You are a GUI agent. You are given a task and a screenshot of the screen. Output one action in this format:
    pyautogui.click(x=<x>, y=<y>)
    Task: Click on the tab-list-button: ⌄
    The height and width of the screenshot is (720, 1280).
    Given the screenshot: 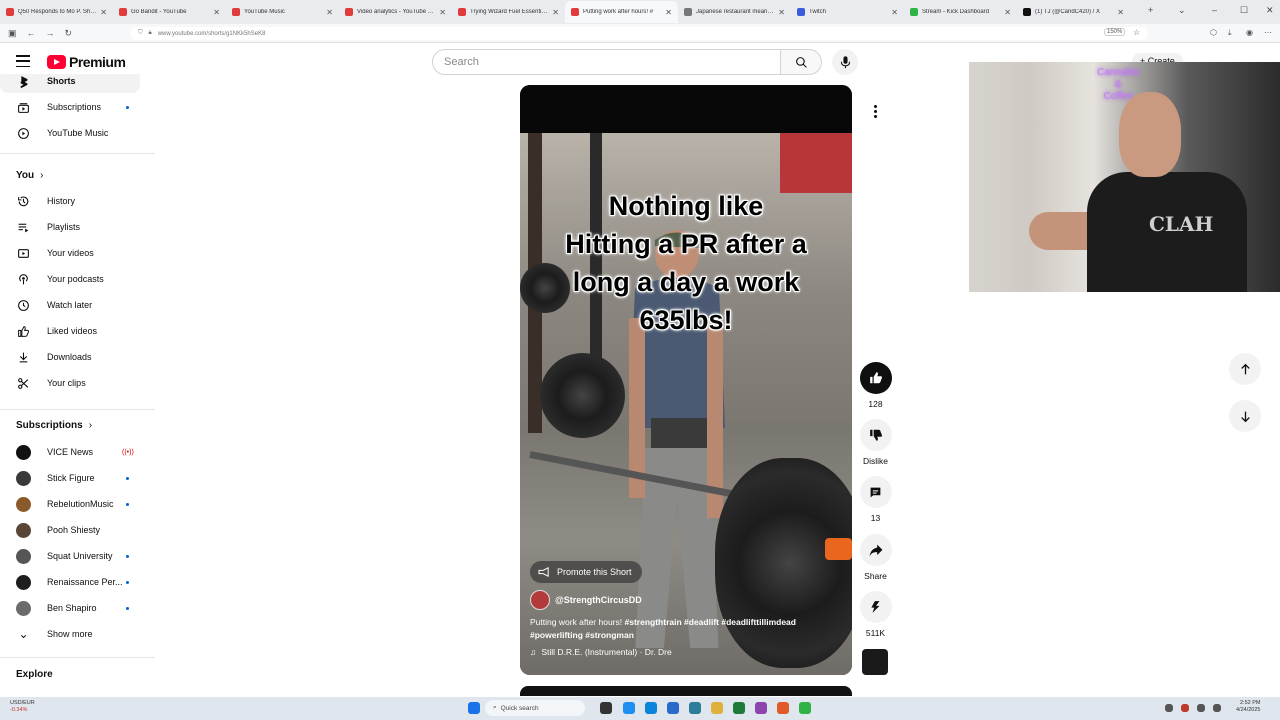 What is the action you would take?
    pyautogui.click(x=1182, y=10)
    